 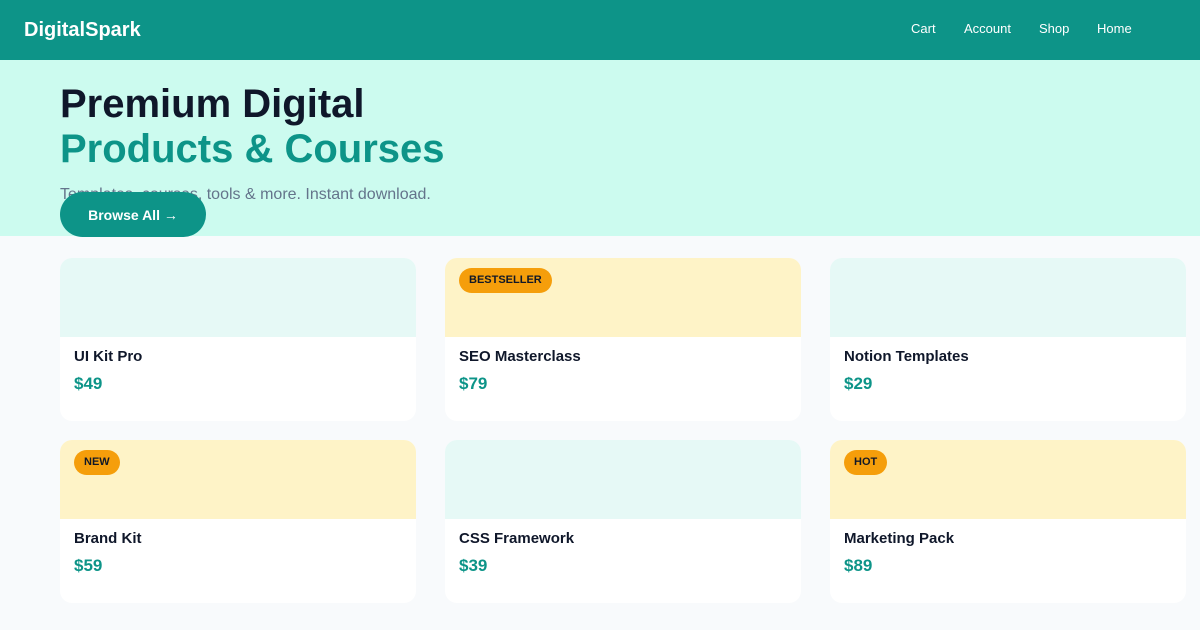 What do you see at coordinates (899, 538) in the screenshot?
I see `product-name: Marketing Pack` at bounding box center [899, 538].